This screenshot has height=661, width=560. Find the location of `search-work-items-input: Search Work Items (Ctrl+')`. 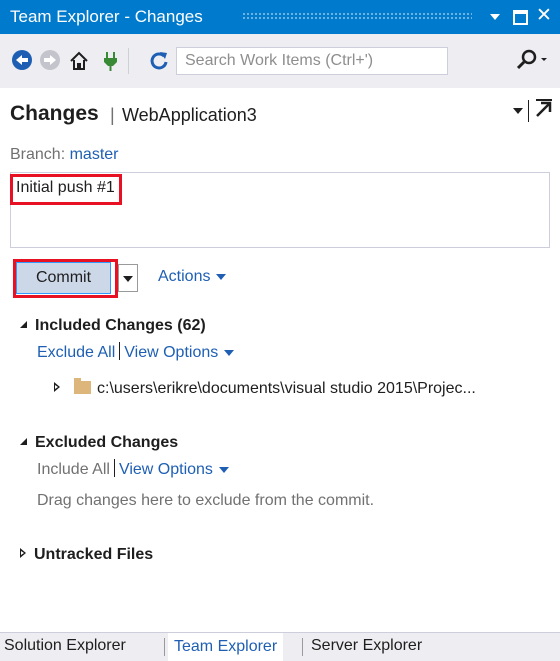

search-work-items-input: Search Work Items (Ctrl+') is located at coordinates (312, 61).